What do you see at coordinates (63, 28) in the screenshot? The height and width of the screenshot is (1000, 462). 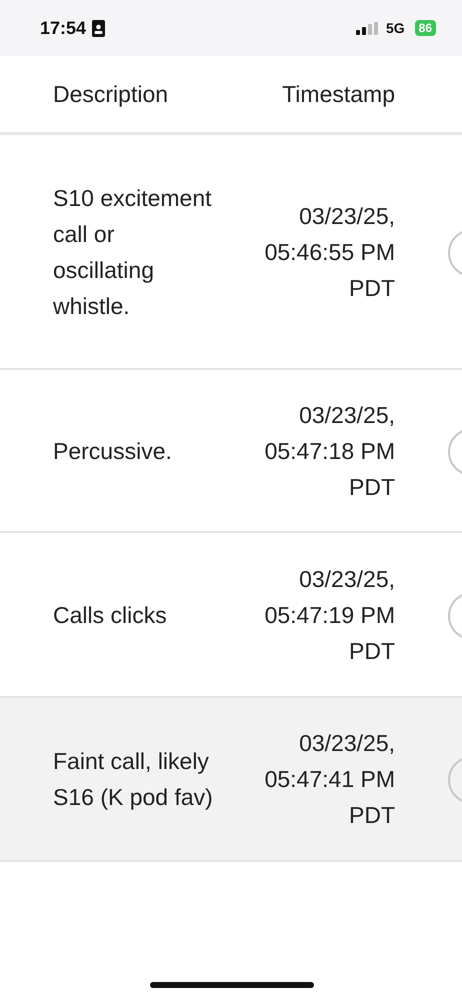 I see `status-time: 17:54` at bounding box center [63, 28].